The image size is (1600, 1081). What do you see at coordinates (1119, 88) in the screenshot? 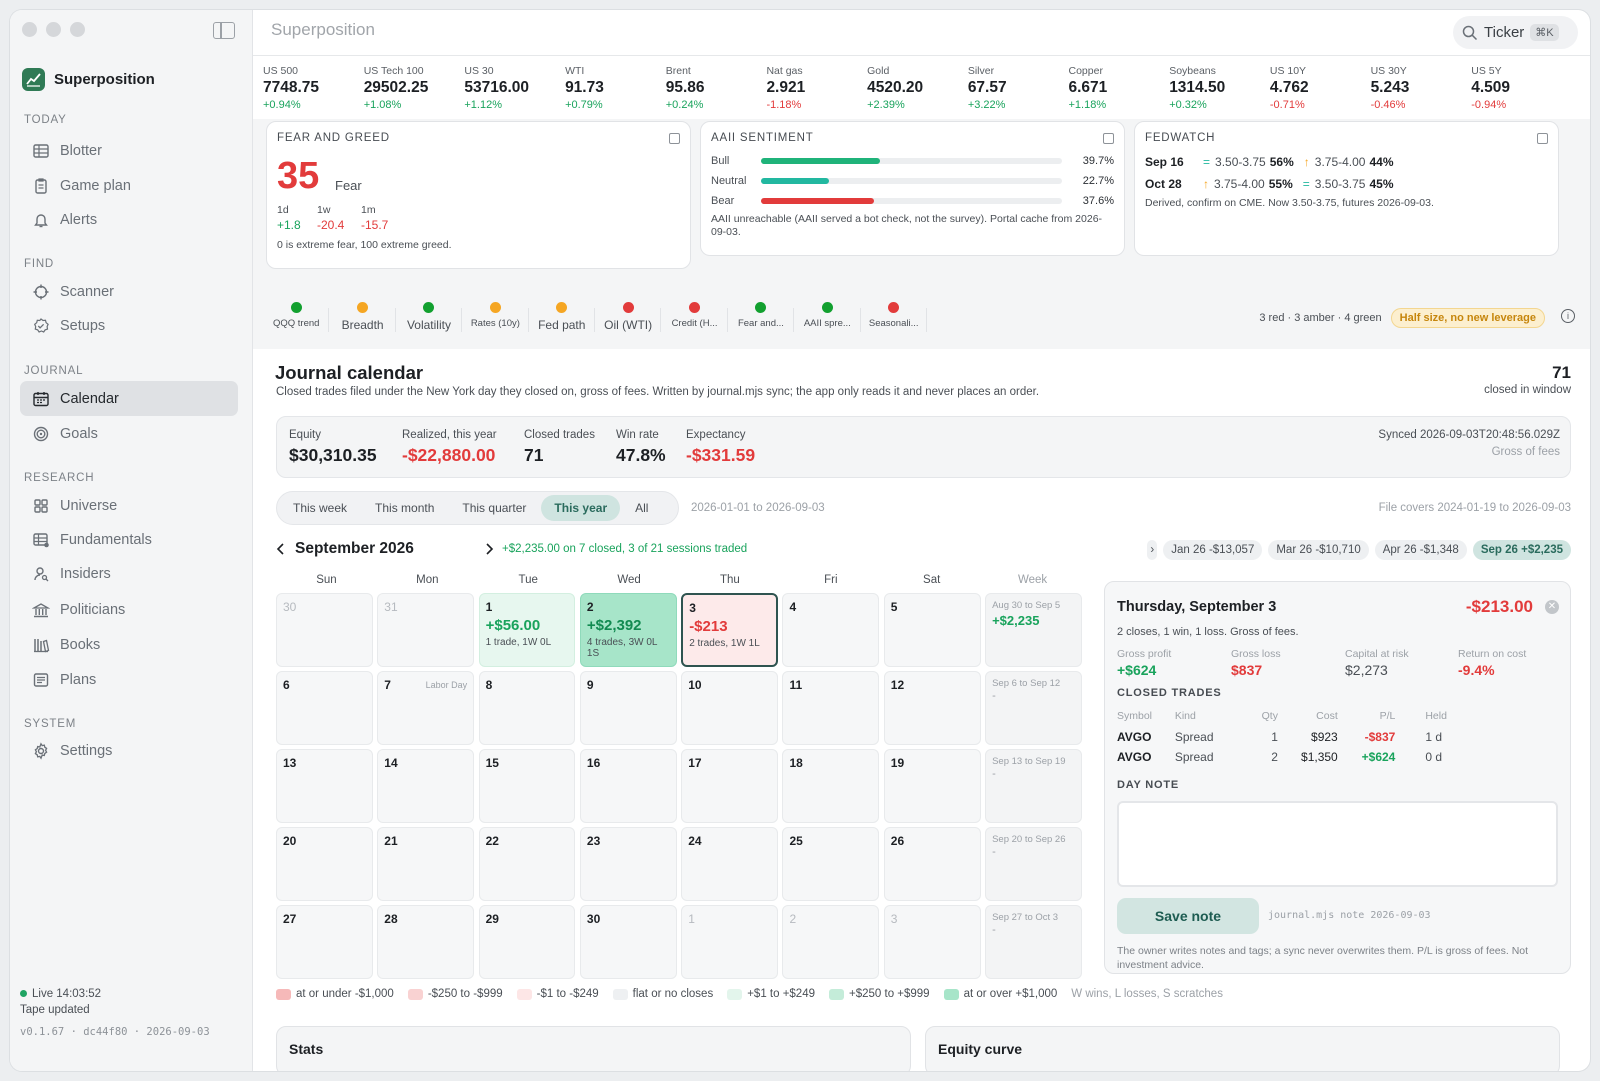
I see `ticker-item: Copper 6.671 +1.18%` at bounding box center [1119, 88].